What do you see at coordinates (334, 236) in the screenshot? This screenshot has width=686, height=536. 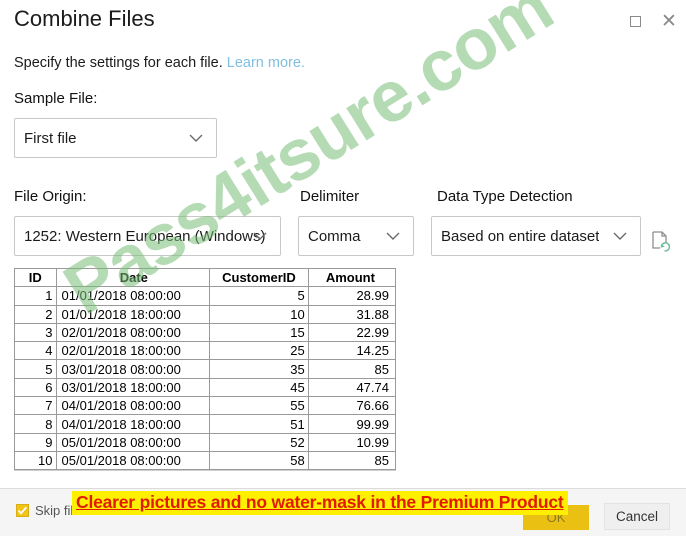 I see `delimiter-value: Comma` at bounding box center [334, 236].